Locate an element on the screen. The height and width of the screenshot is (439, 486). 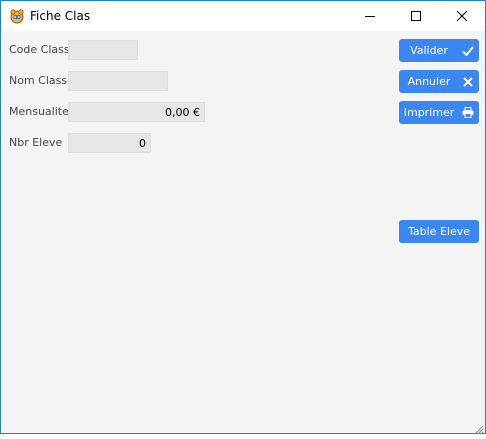
nbr-eleve-label: Nbr Eleve is located at coordinates (36, 142).